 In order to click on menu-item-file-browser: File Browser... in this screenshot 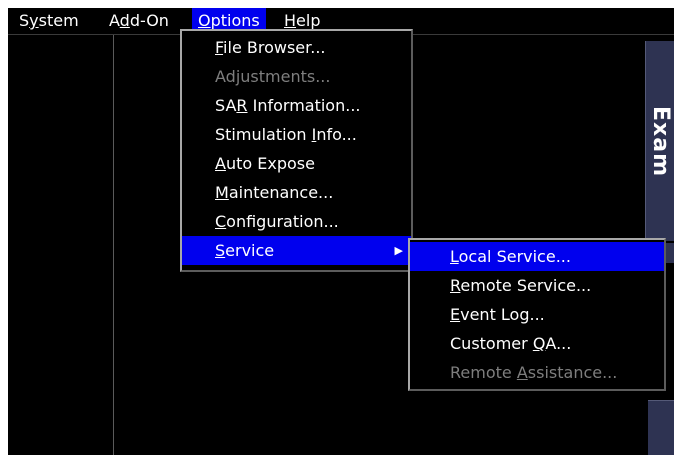, I will do `click(296, 47)`.